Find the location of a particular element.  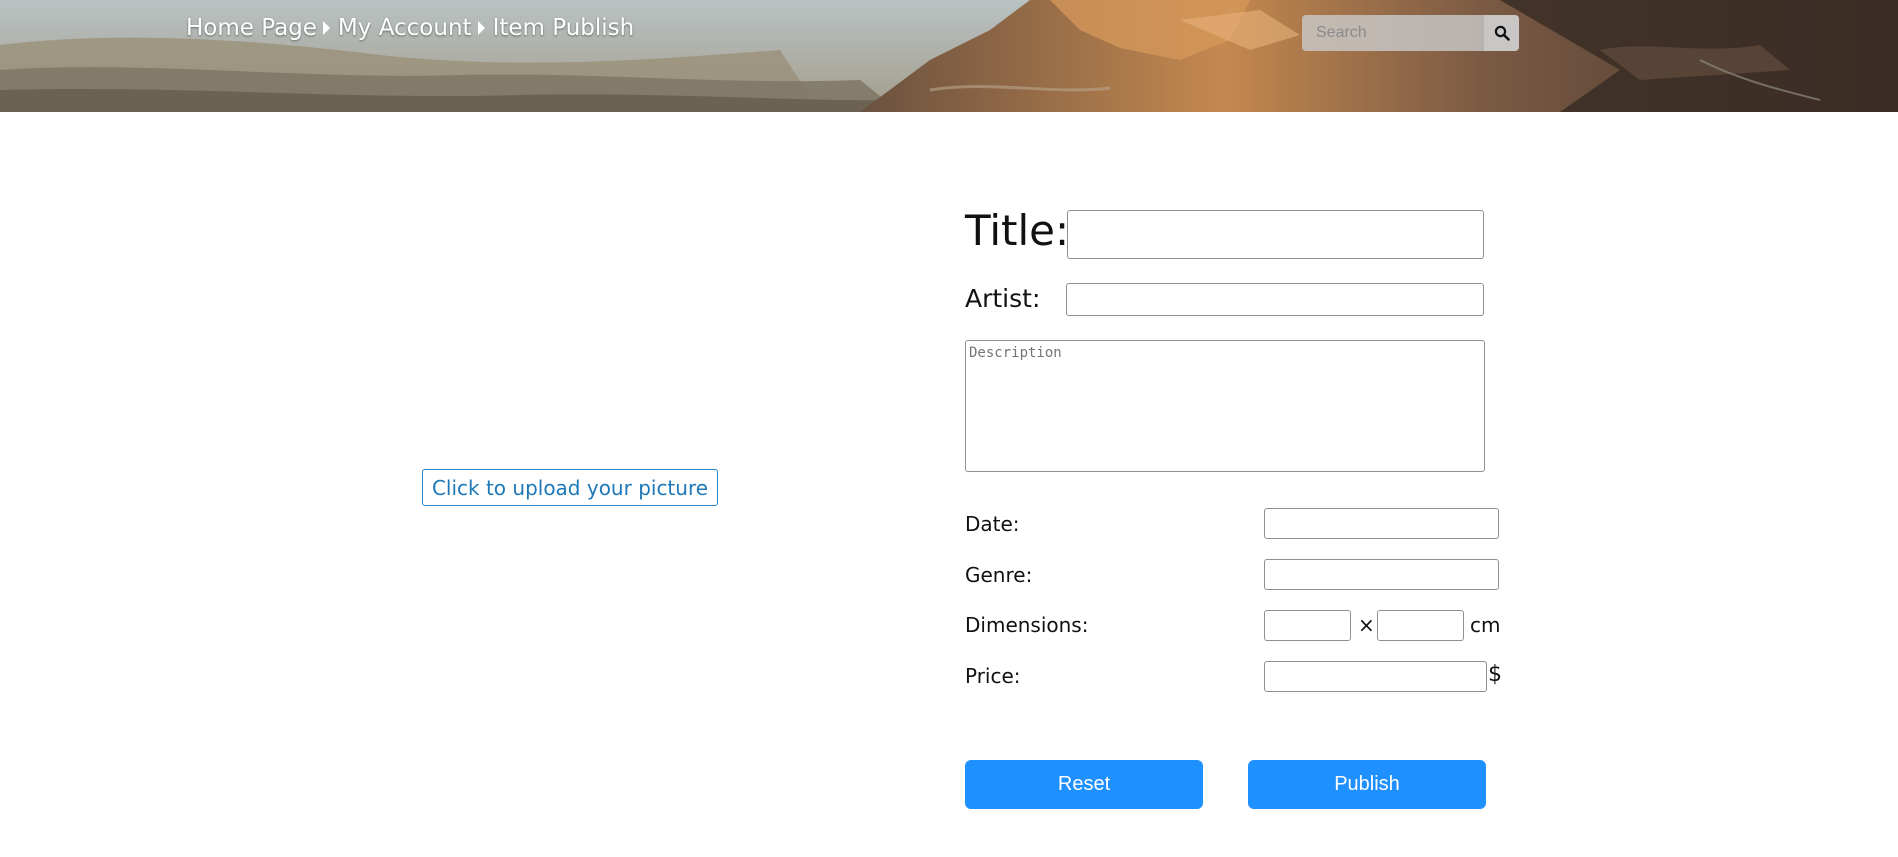

price-input is located at coordinates (1375, 676).